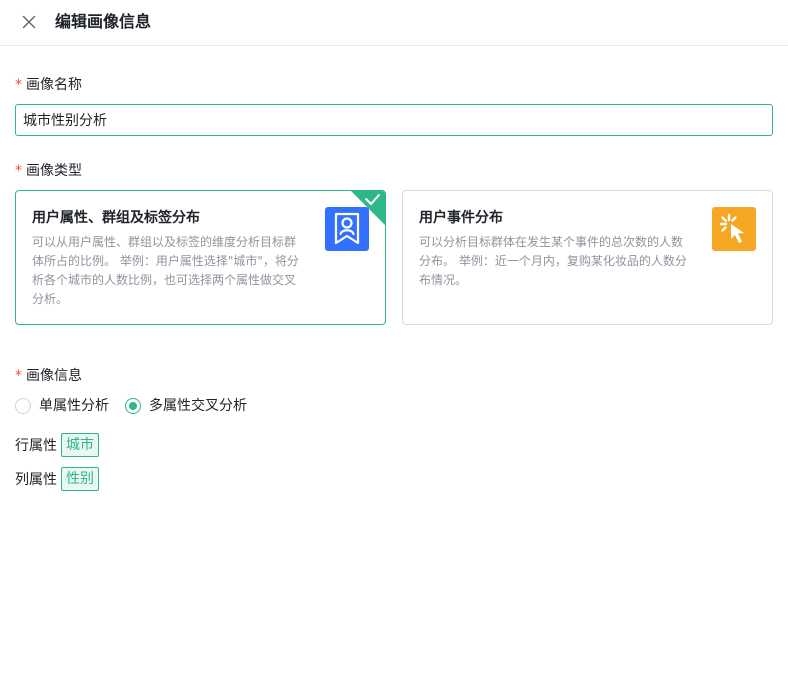 This screenshot has width=788, height=675. I want to click on click-cursor-icon, so click(734, 229).